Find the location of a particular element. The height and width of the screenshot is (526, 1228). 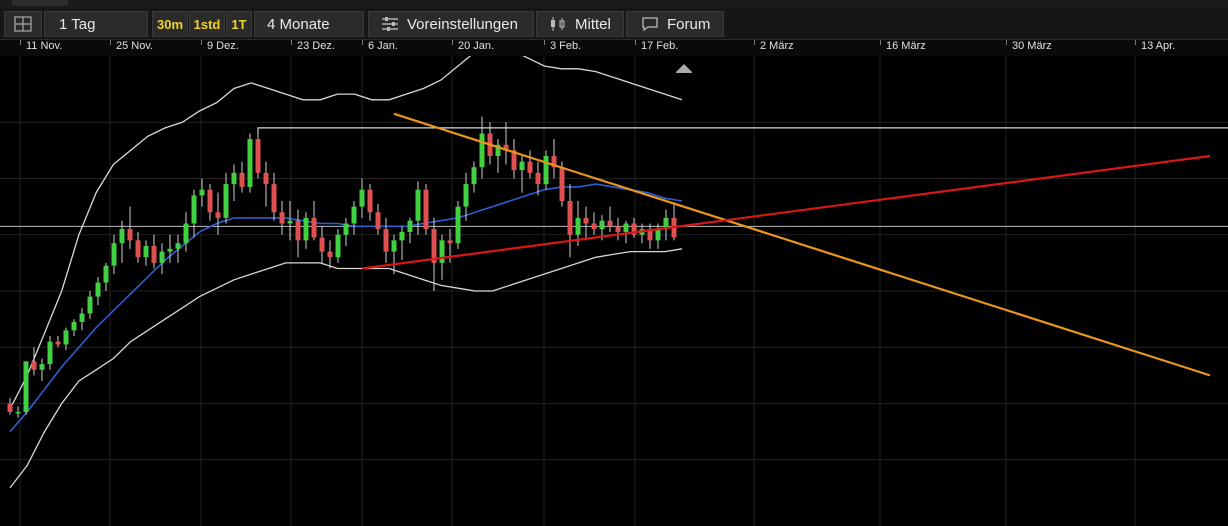

presets-button: Voreinstellungen is located at coordinates (451, 24).